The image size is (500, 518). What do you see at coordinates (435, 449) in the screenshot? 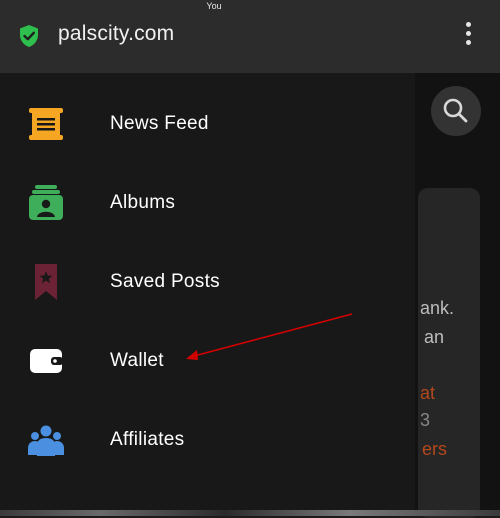
I see `background-link-fragment: ers` at bounding box center [435, 449].